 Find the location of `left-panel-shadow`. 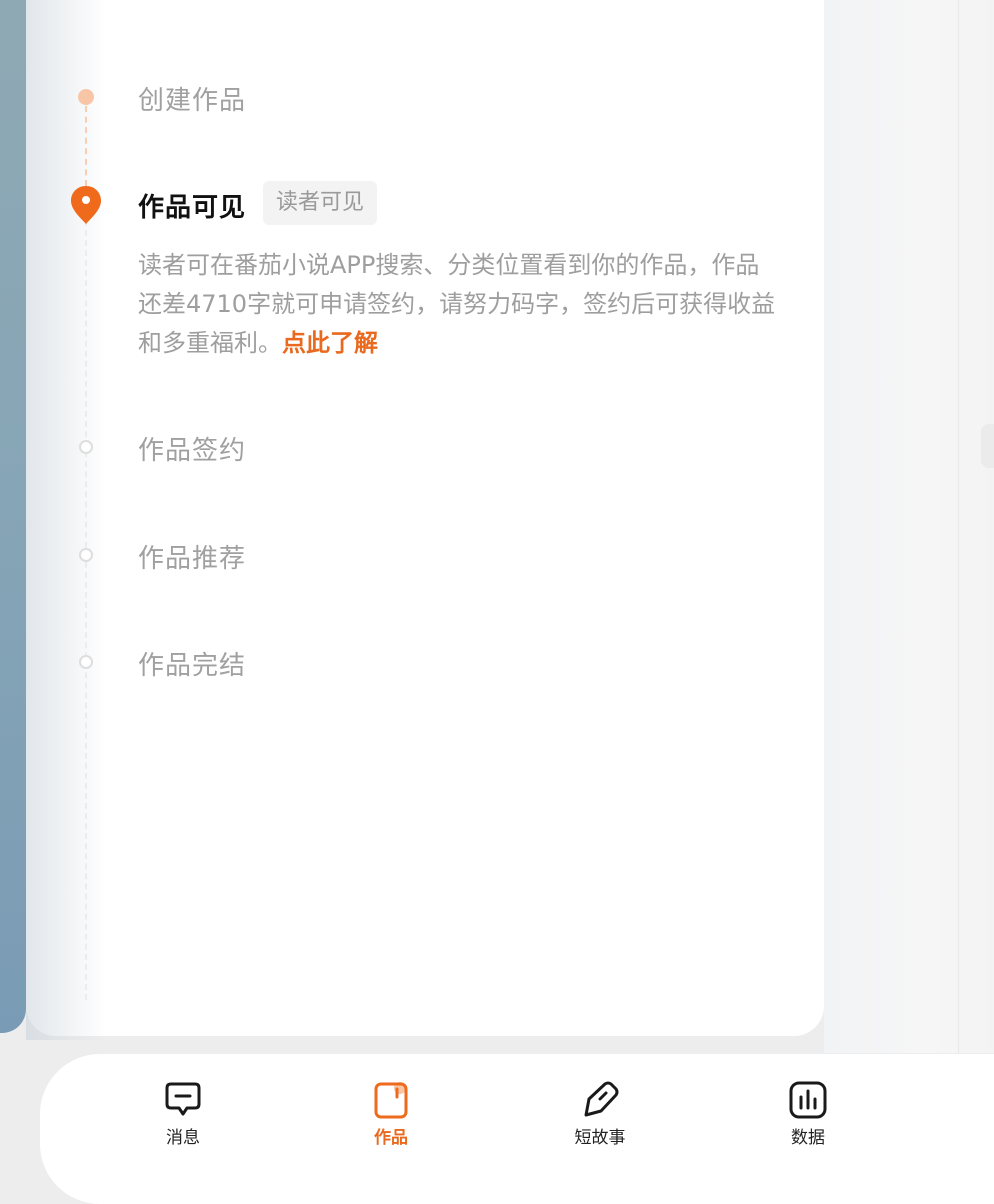

left-panel-shadow is located at coordinates (66, 520).